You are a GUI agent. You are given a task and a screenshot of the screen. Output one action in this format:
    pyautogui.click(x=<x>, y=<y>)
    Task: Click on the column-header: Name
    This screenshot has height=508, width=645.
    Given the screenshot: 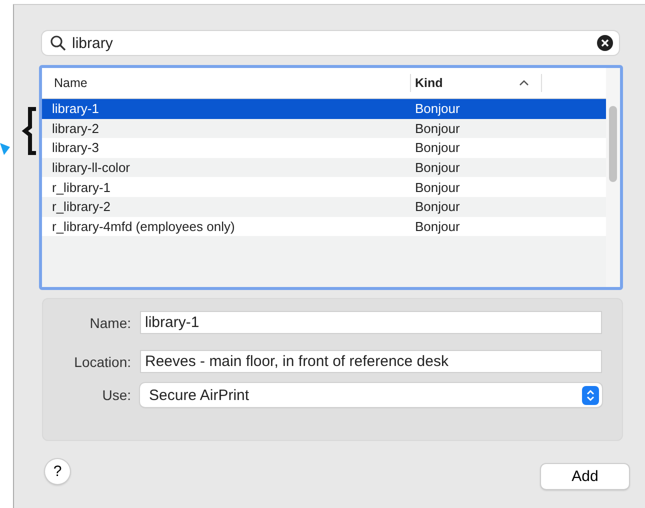 What is the action you would take?
    pyautogui.click(x=226, y=83)
    